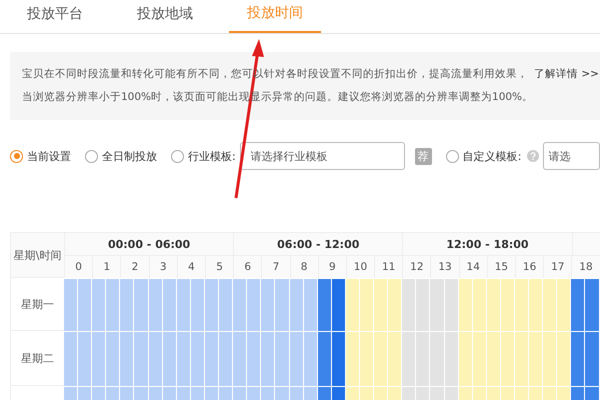 This screenshot has width=600, height=400. I want to click on template-select: 请选, so click(571, 156).